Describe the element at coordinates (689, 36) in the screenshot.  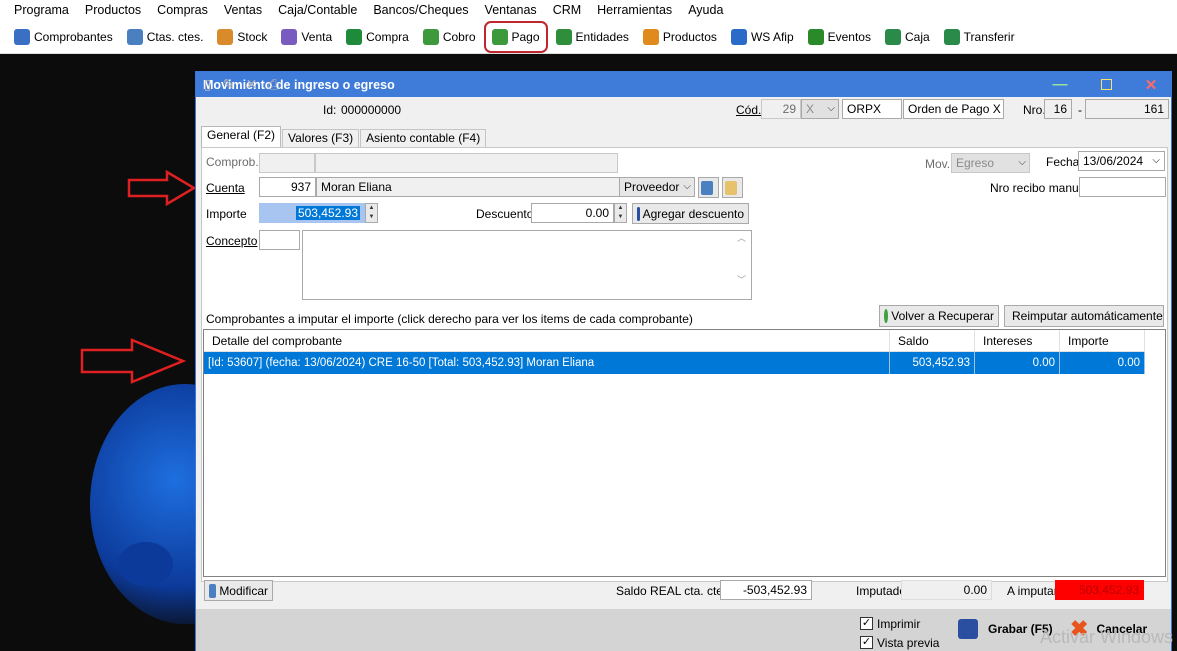
I see `toolbar-label: Productos` at that location.